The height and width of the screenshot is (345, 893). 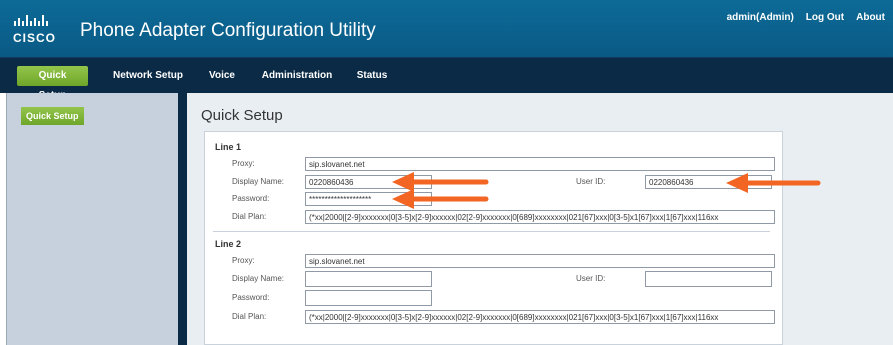 What do you see at coordinates (606, 190) in the screenshot?
I see `annotation-arrows` at bounding box center [606, 190].